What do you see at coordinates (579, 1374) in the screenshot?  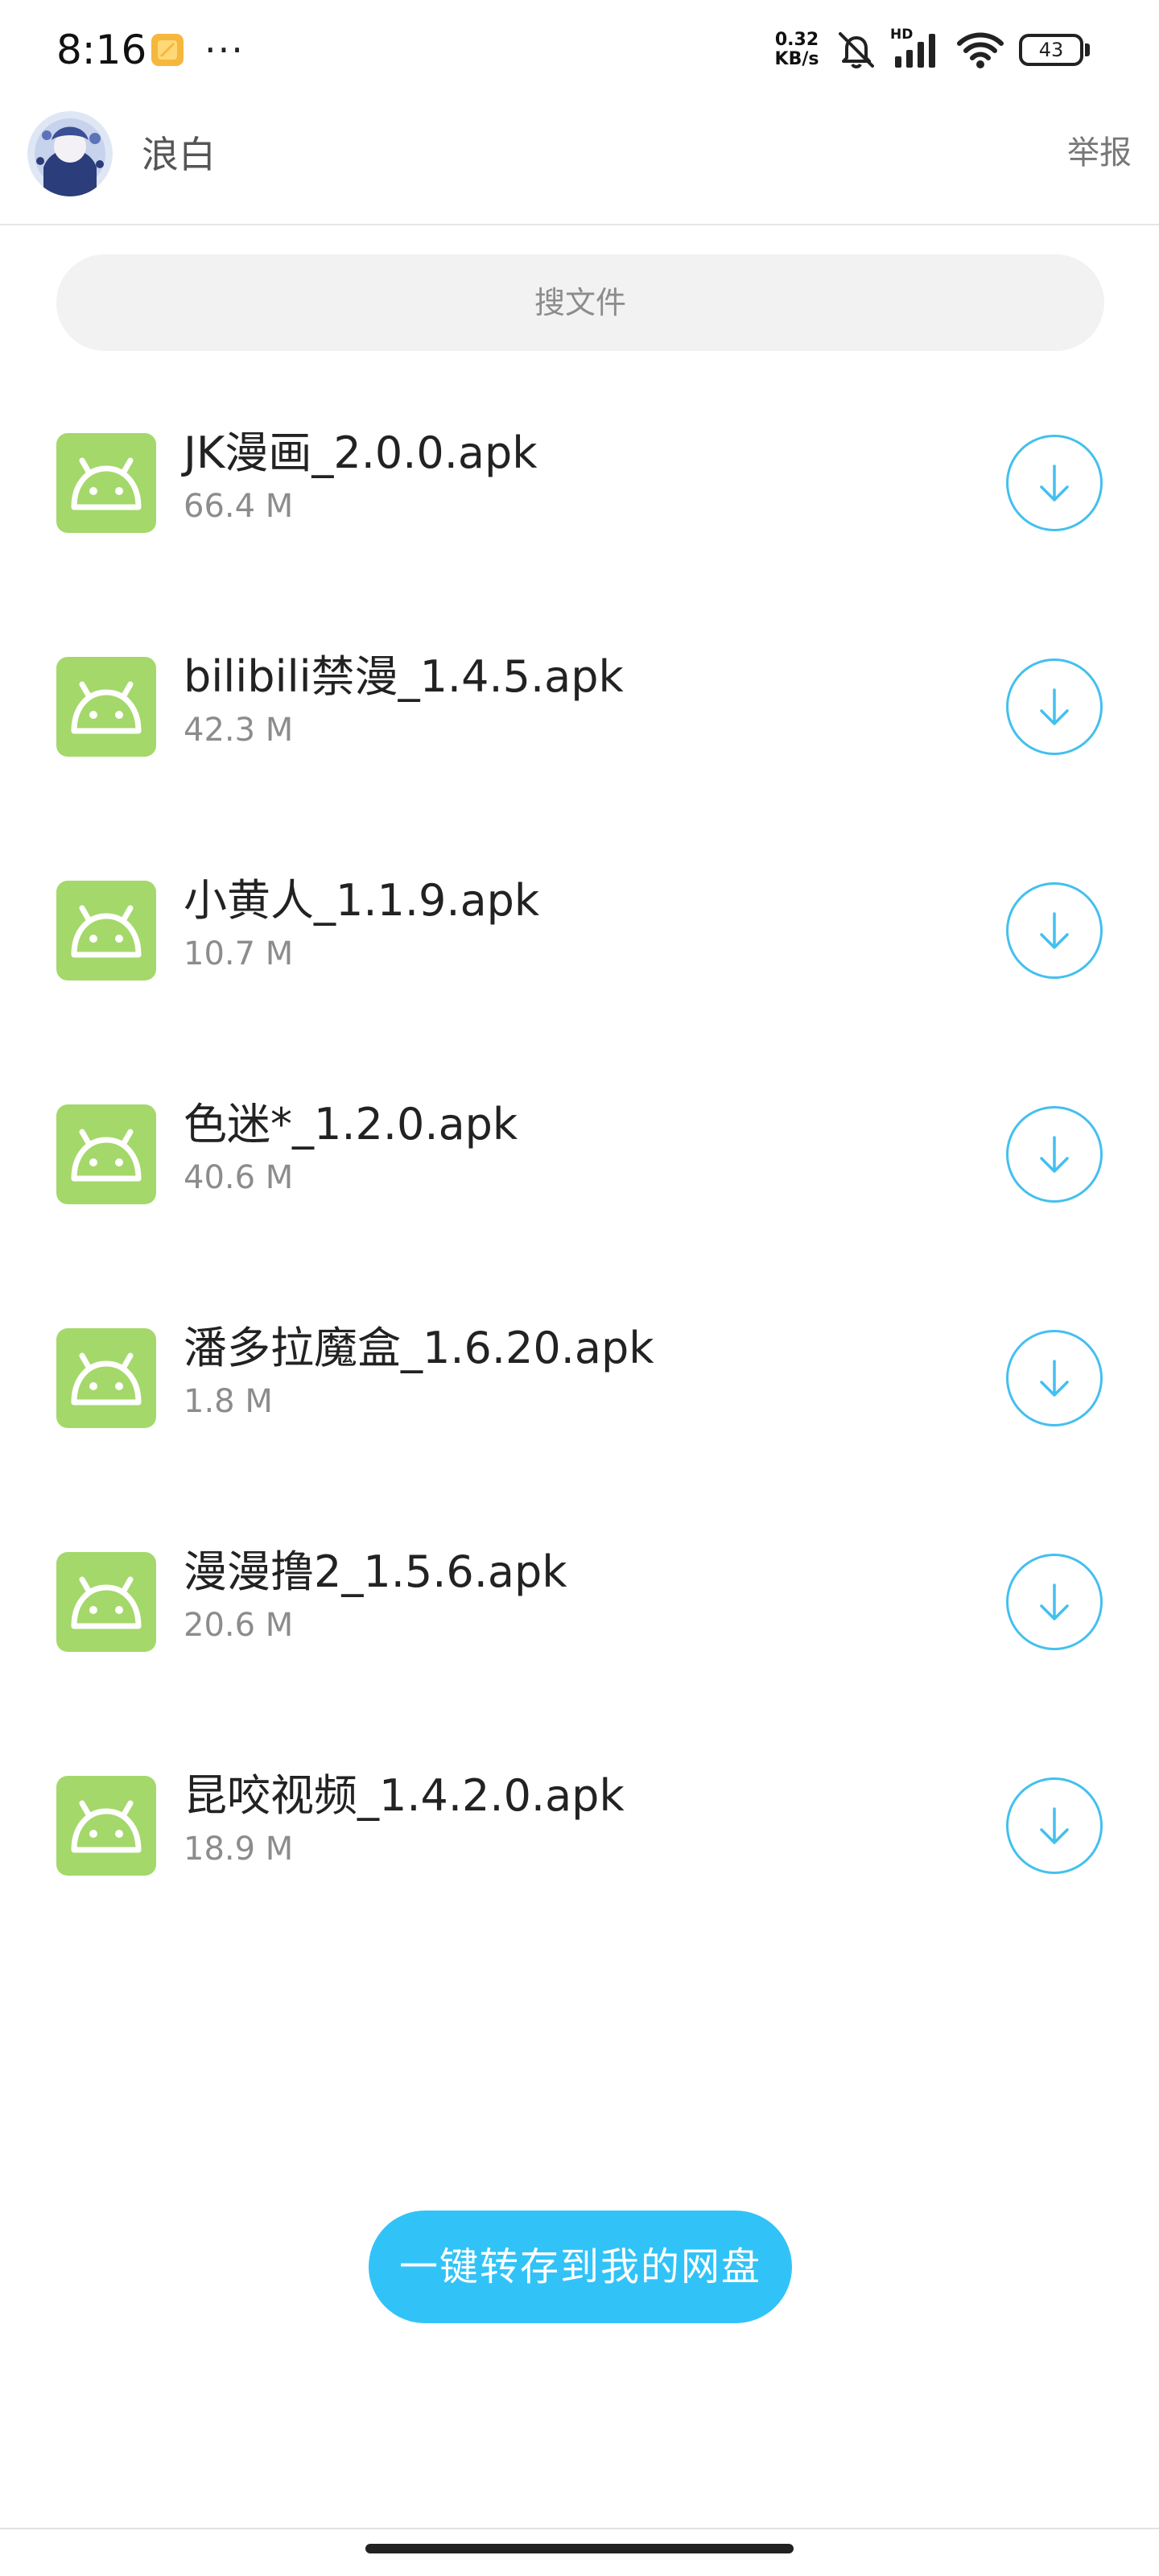 I see `file-row: 潘多拉魔盒_1.6.20.apk 1.8 M` at bounding box center [579, 1374].